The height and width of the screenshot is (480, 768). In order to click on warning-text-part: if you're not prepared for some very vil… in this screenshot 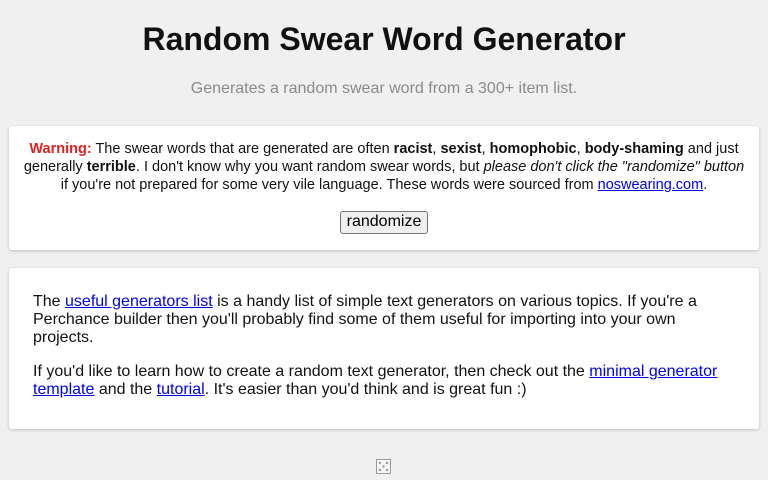, I will do `click(329, 185)`.